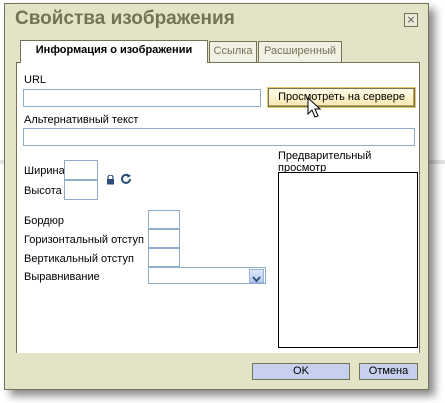 This screenshot has height=403, width=445. I want to click on alt-text-label: Альтернативный текст, so click(81, 120).